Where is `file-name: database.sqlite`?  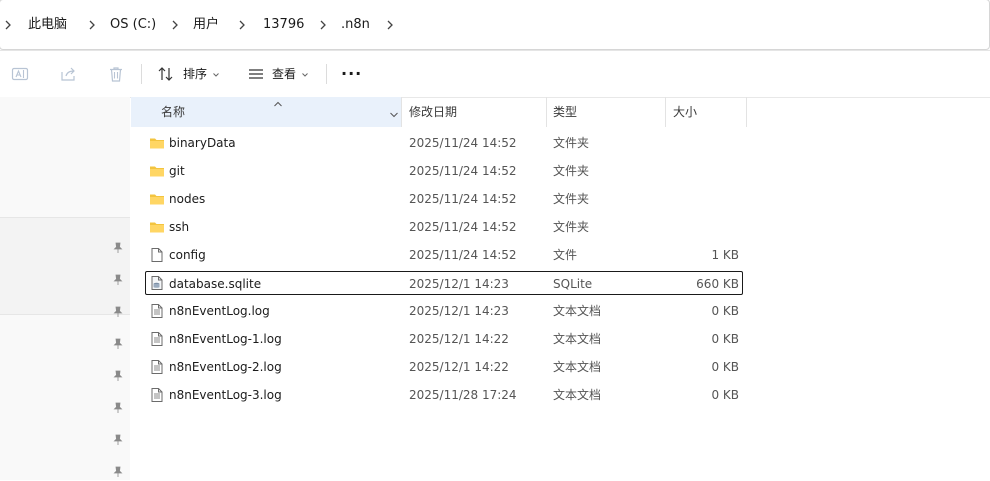 file-name: database.sqlite is located at coordinates (215, 284).